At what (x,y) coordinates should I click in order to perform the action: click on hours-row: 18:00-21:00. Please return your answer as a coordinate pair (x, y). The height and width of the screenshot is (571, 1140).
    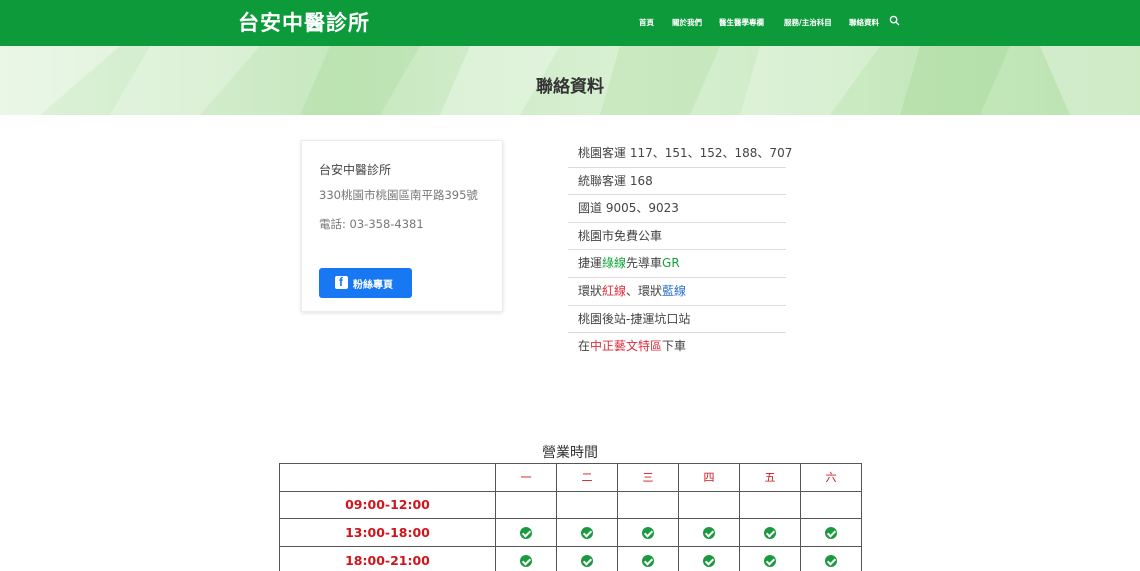
    Looking at the image, I should click on (570, 558).